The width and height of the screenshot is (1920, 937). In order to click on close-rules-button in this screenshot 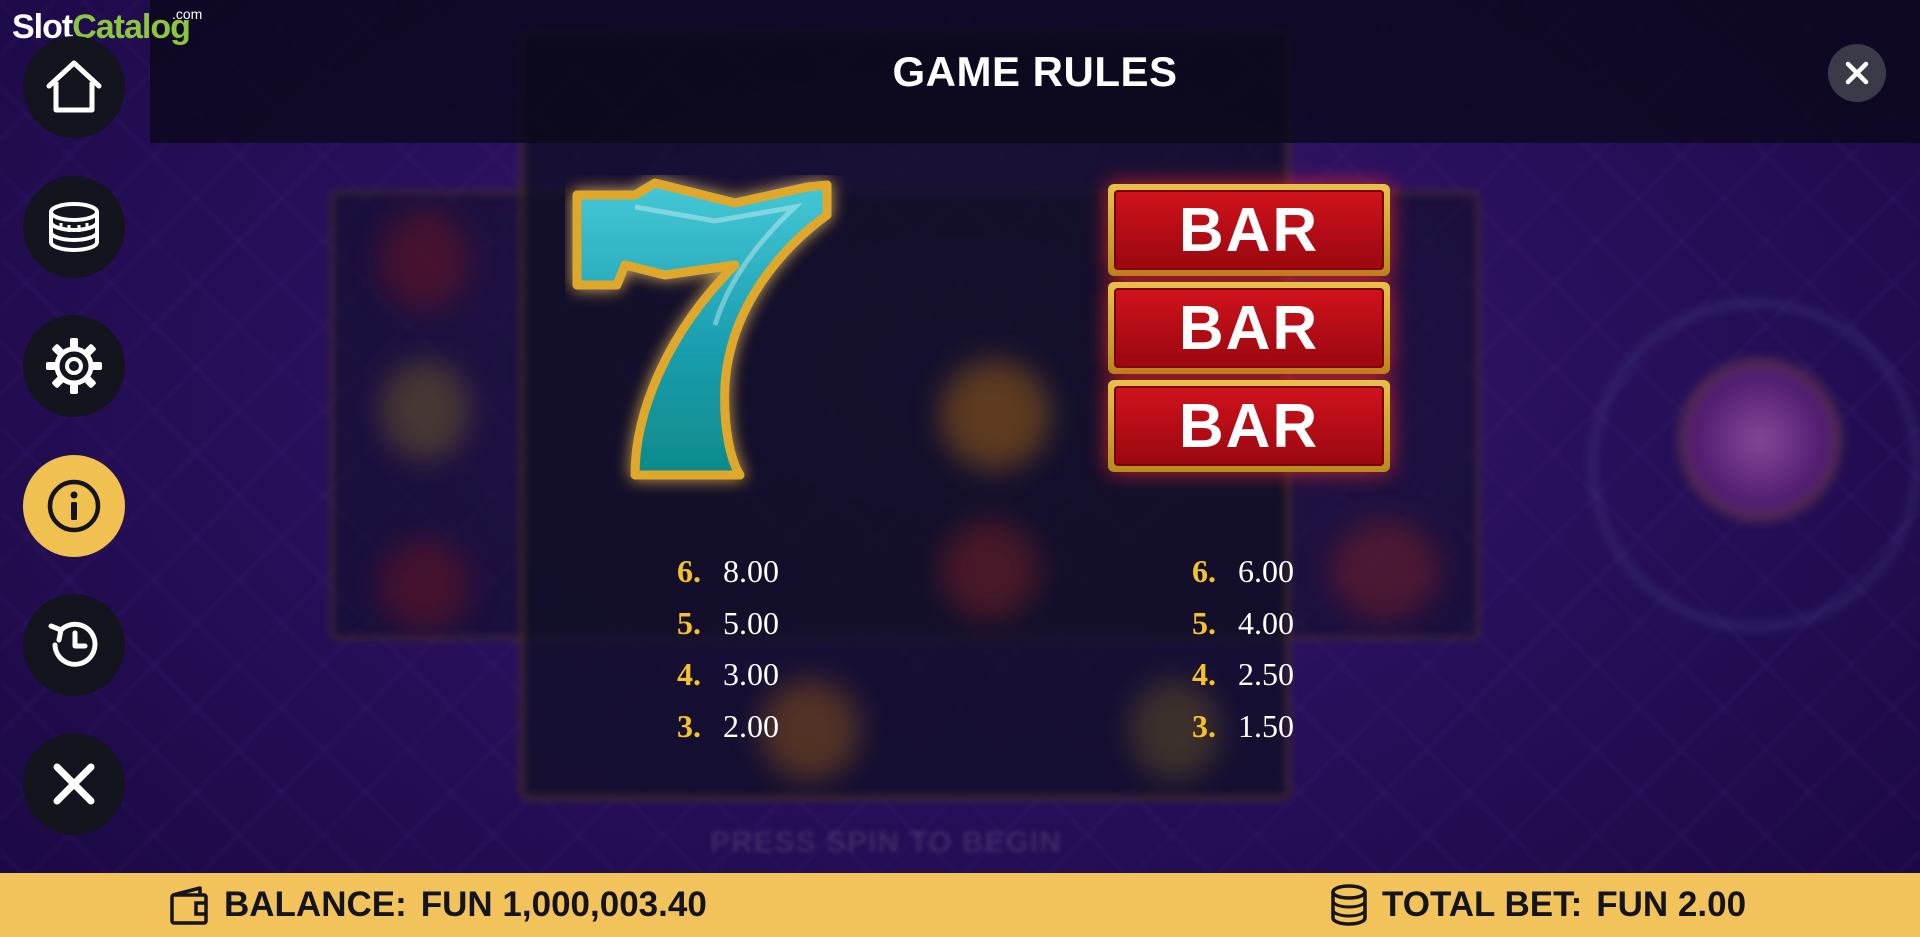, I will do `click(1857, 73)`.